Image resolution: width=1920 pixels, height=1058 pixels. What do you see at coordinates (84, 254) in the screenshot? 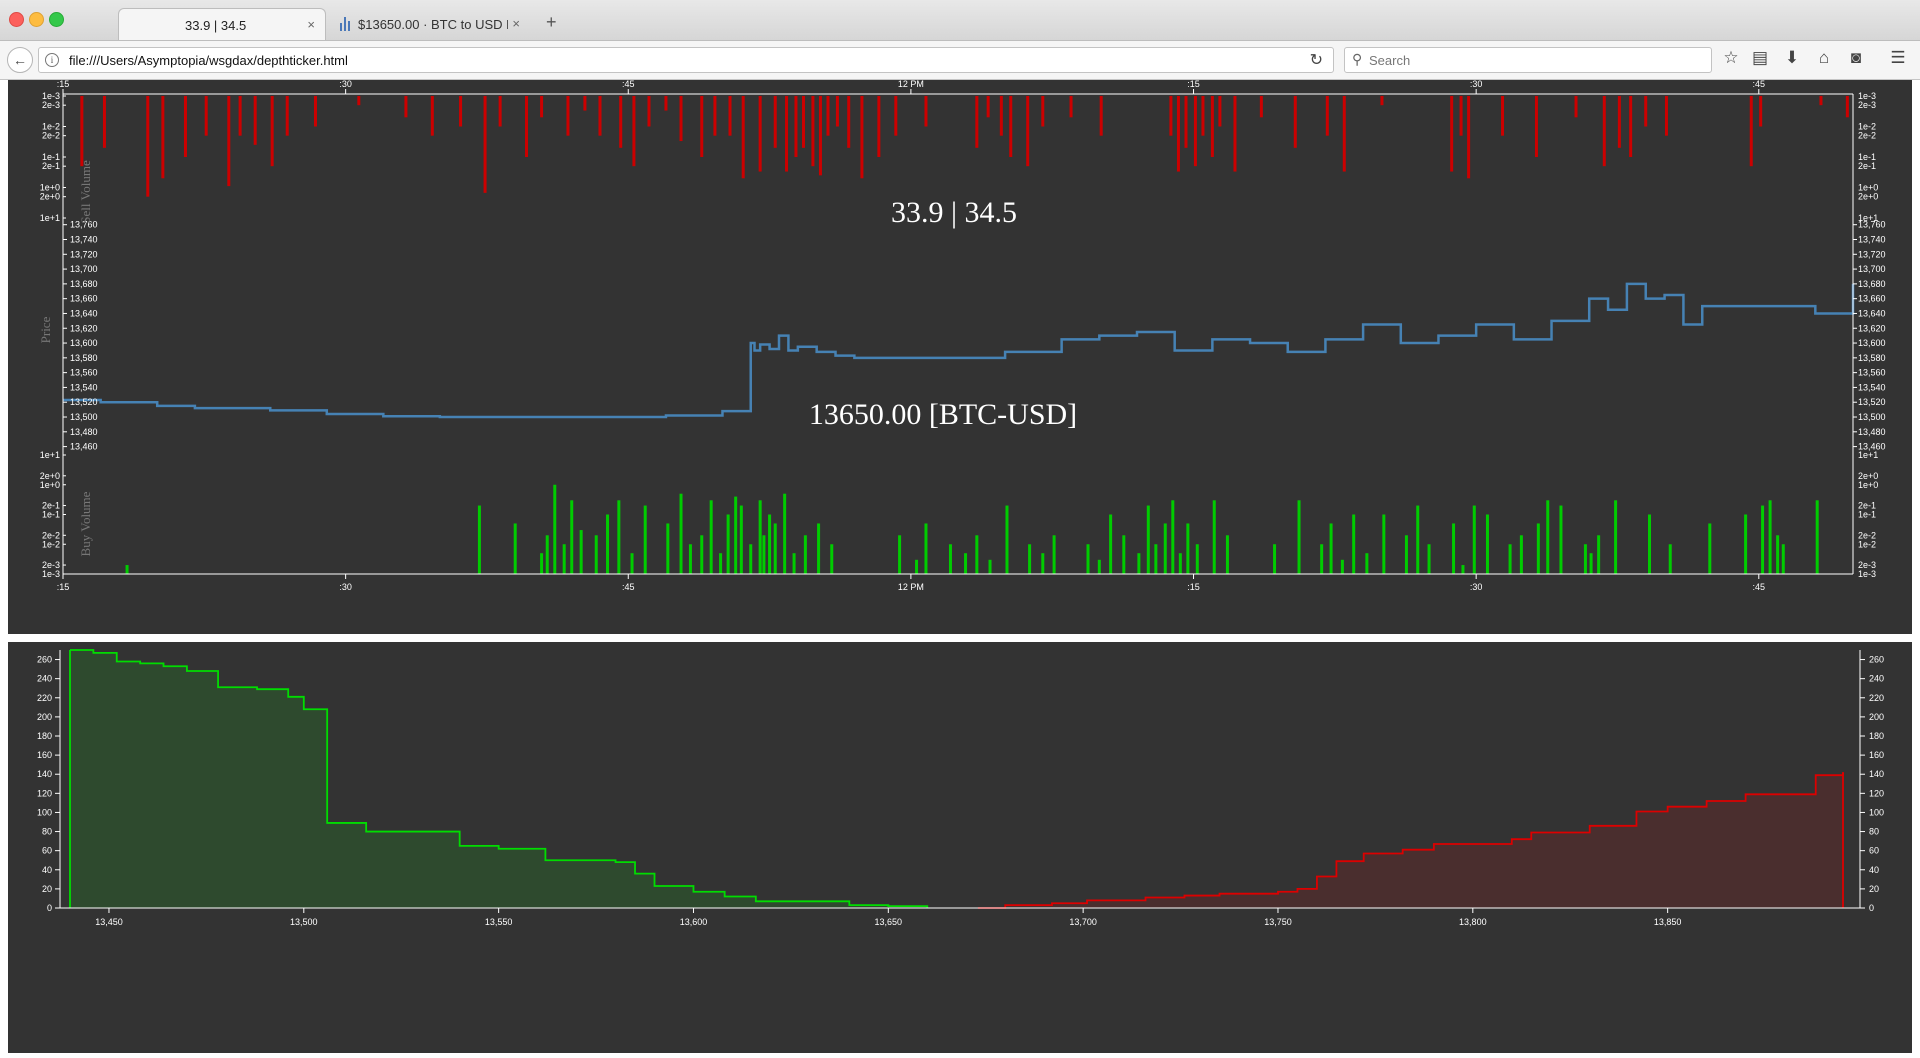
I see `price-tick-label: 13,720` at bounding box center [84, 254].